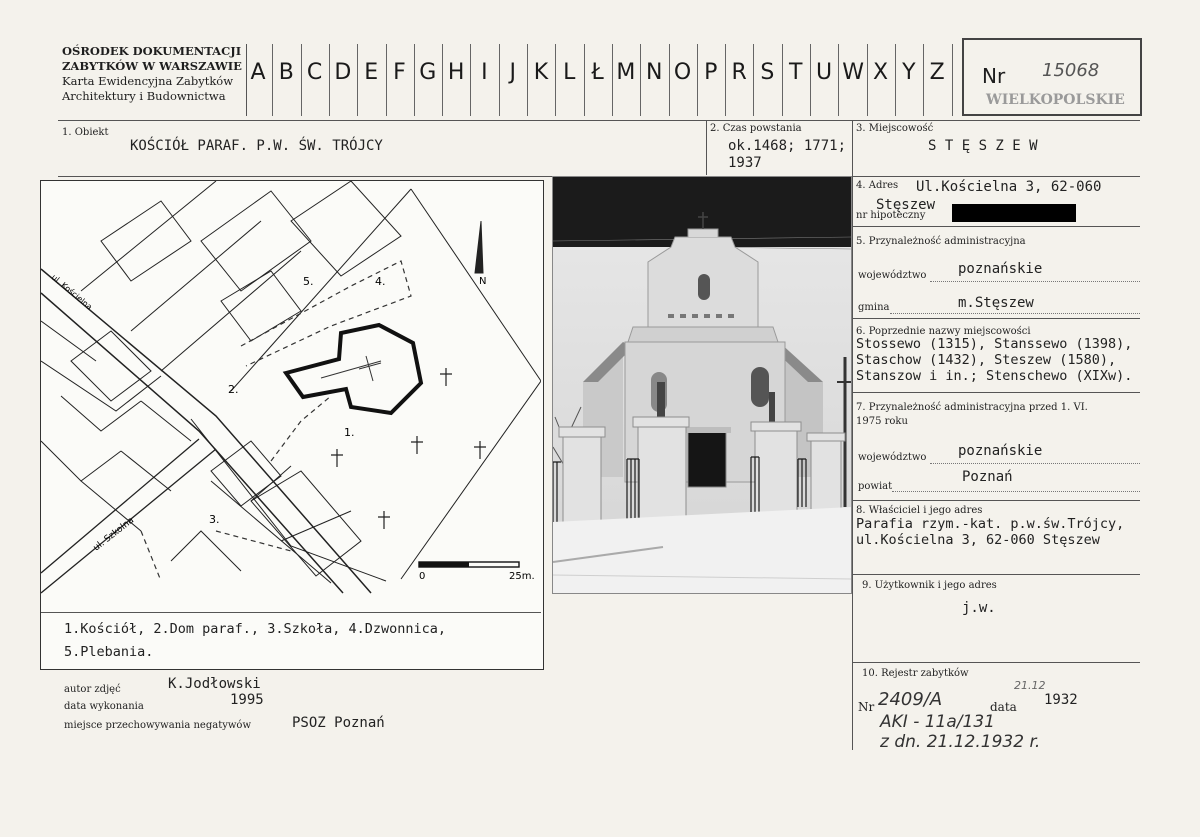 This screenshot has width=1200, height=837. Describe the element at coordinates (371, 72) in the screenshot. I see `index-letter: E` at that location.